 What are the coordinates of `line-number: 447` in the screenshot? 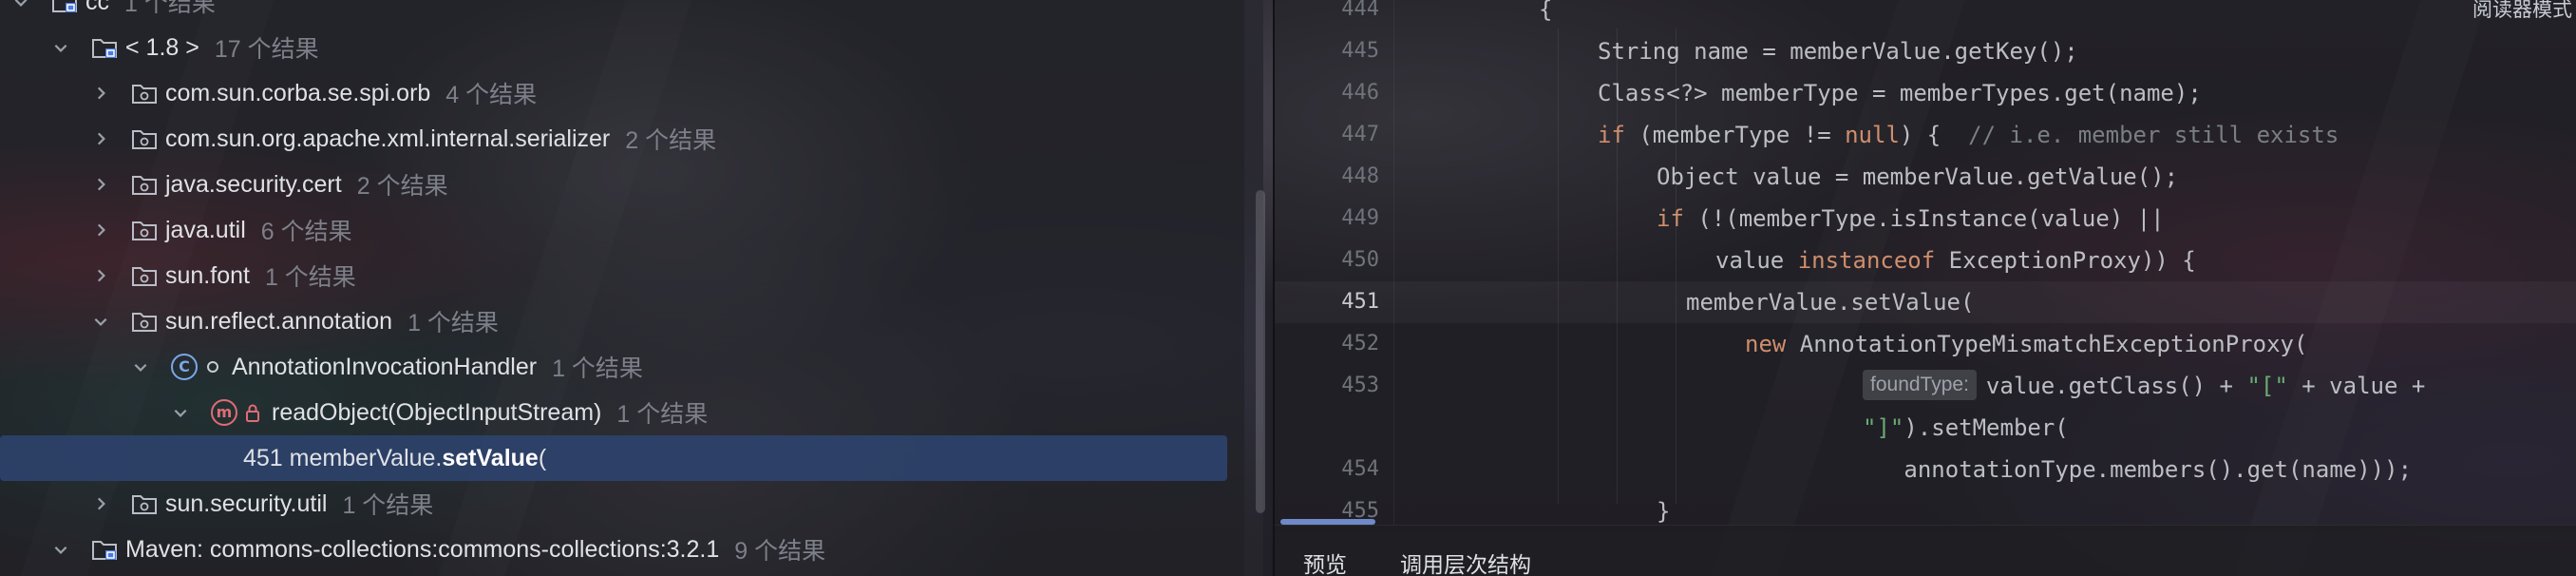 It's located at (1360, 134).